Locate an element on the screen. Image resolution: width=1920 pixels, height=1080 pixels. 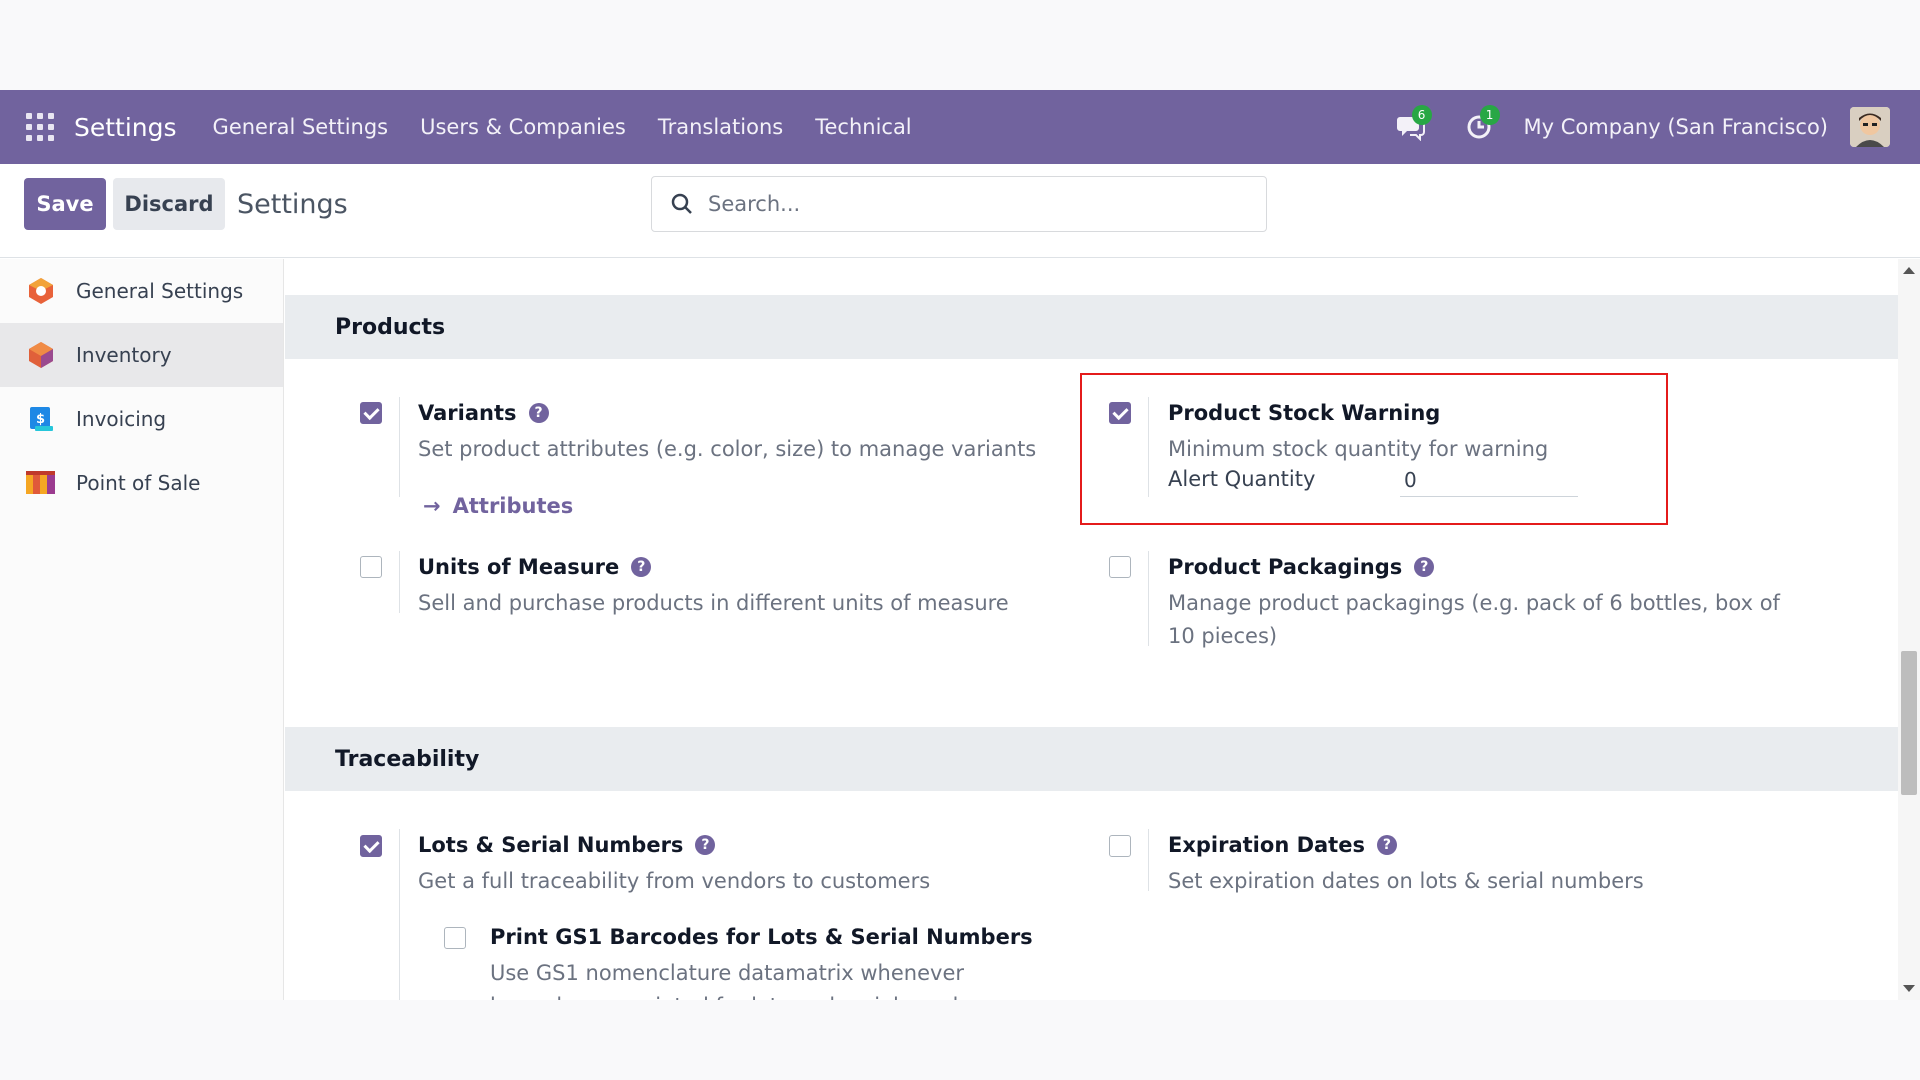
general-settings-icon is located at coordinates (41, 291).